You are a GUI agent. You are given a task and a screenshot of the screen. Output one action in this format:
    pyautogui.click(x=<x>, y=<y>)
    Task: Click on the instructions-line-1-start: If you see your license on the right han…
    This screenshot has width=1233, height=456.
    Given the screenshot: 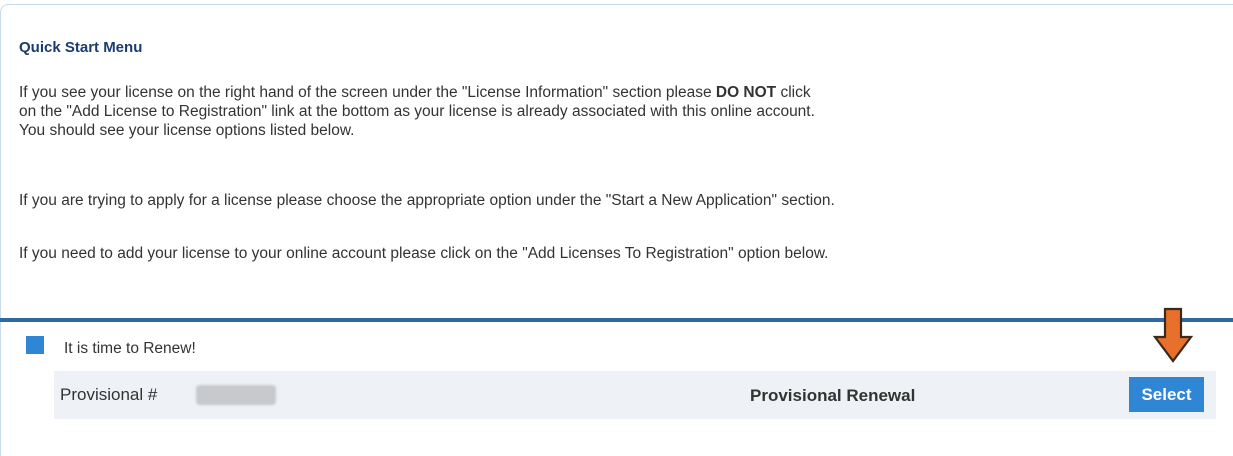 What is the action you would take?
    pyautogui.click(x=367, y=92)
    